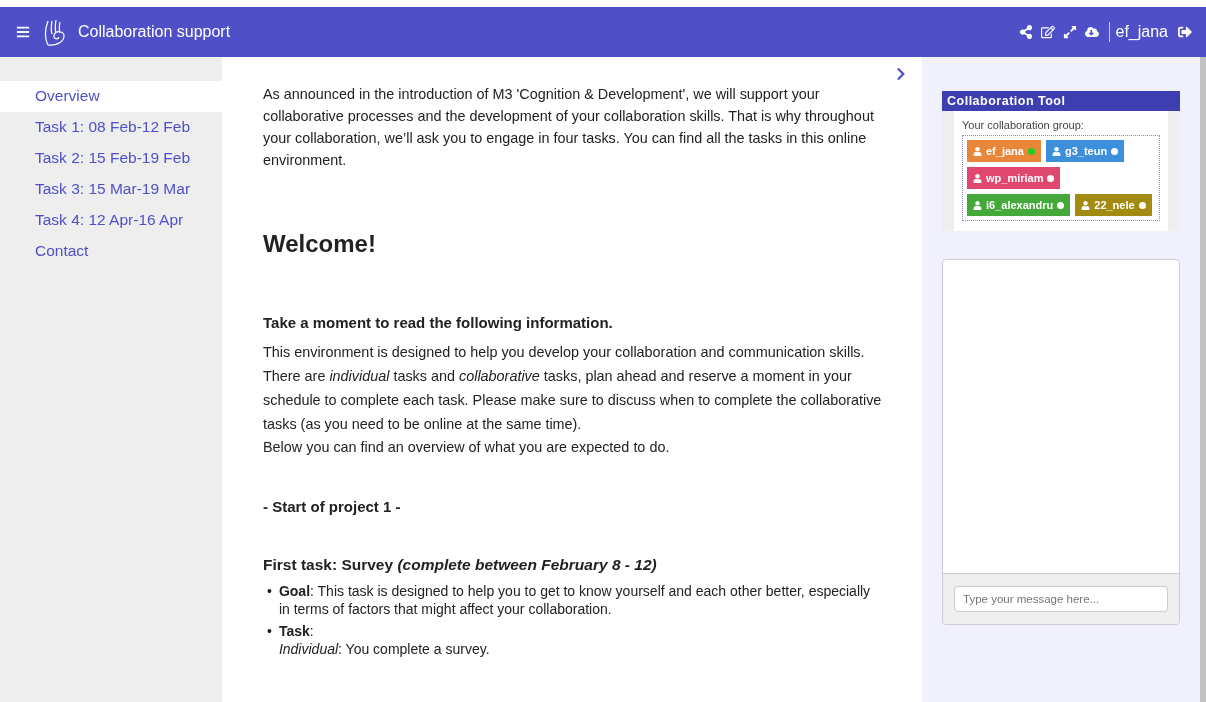 The image size is (1206, 702). I want to click on project-heading: - Start of project 1 -, so click(332, 507).